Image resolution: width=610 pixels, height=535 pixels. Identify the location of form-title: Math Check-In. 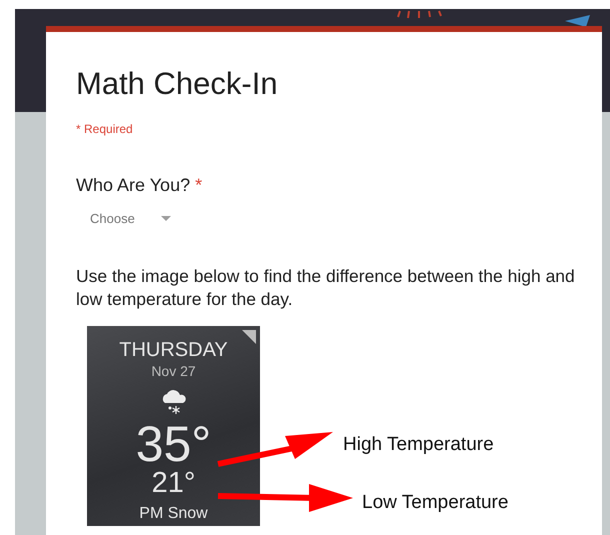
(177, 83).